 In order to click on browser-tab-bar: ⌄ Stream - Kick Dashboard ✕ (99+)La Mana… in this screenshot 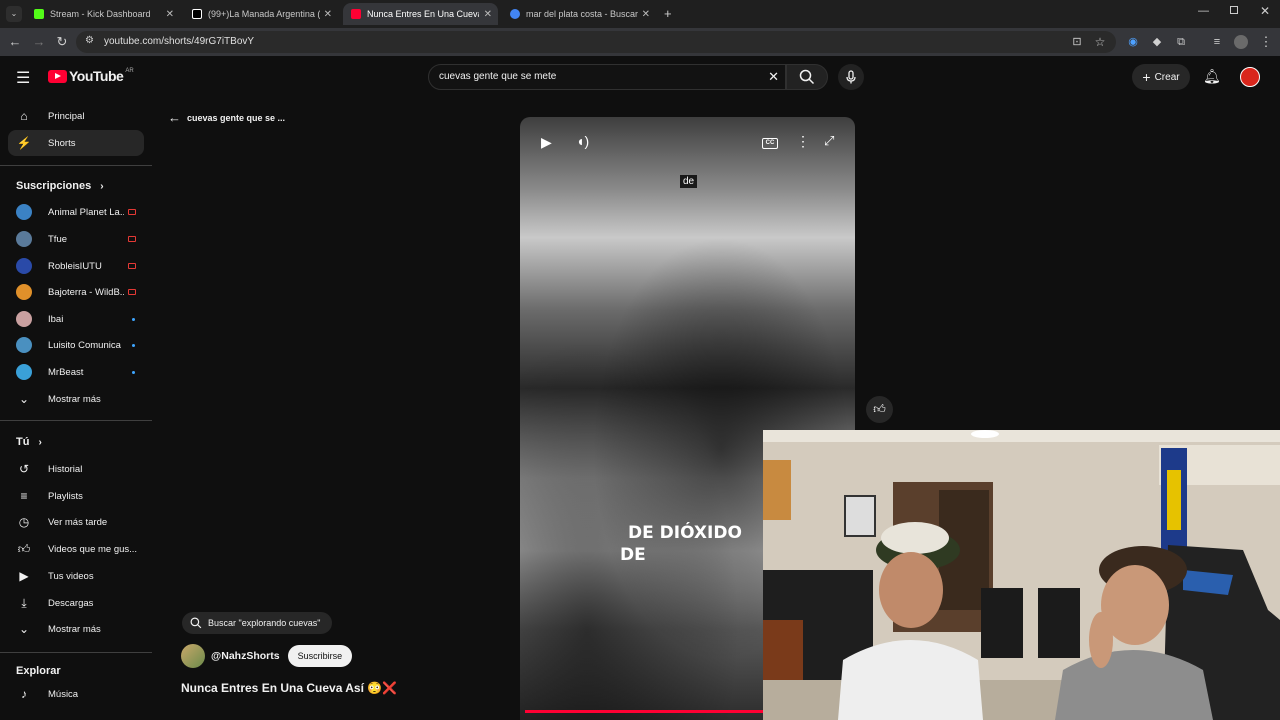, I will do `click(640, 14)`.